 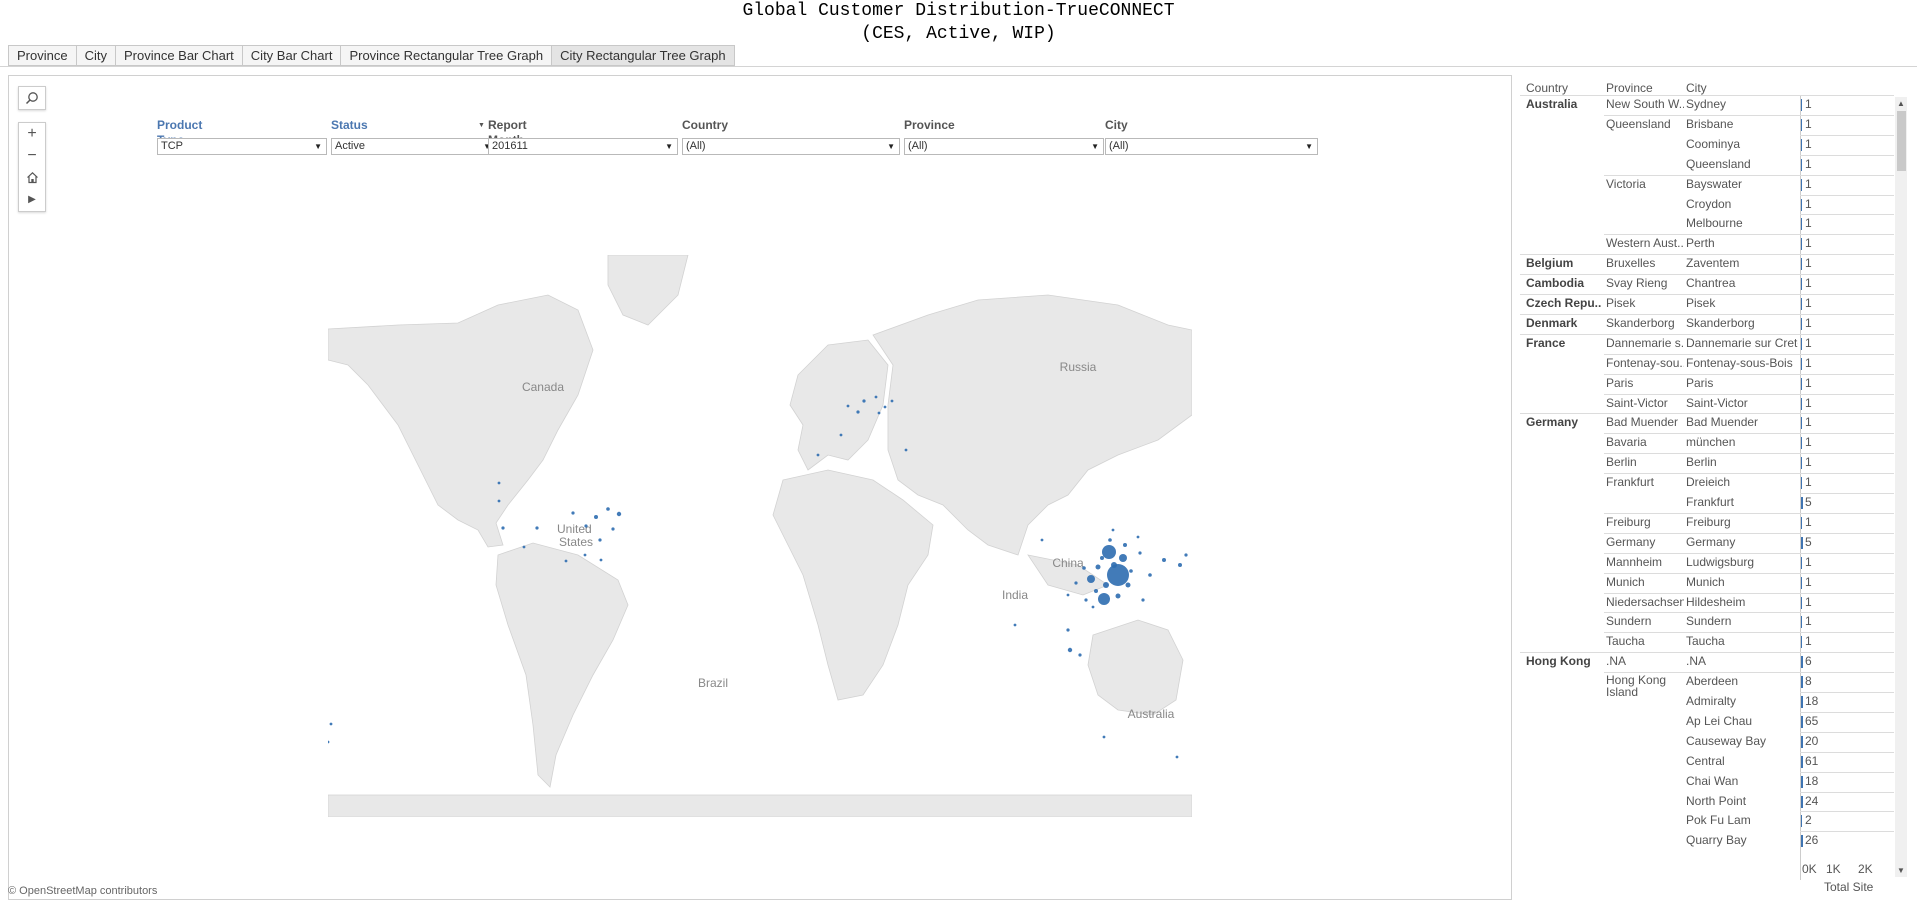 I want to click on point-beijing, so click(x=1109, y=552).